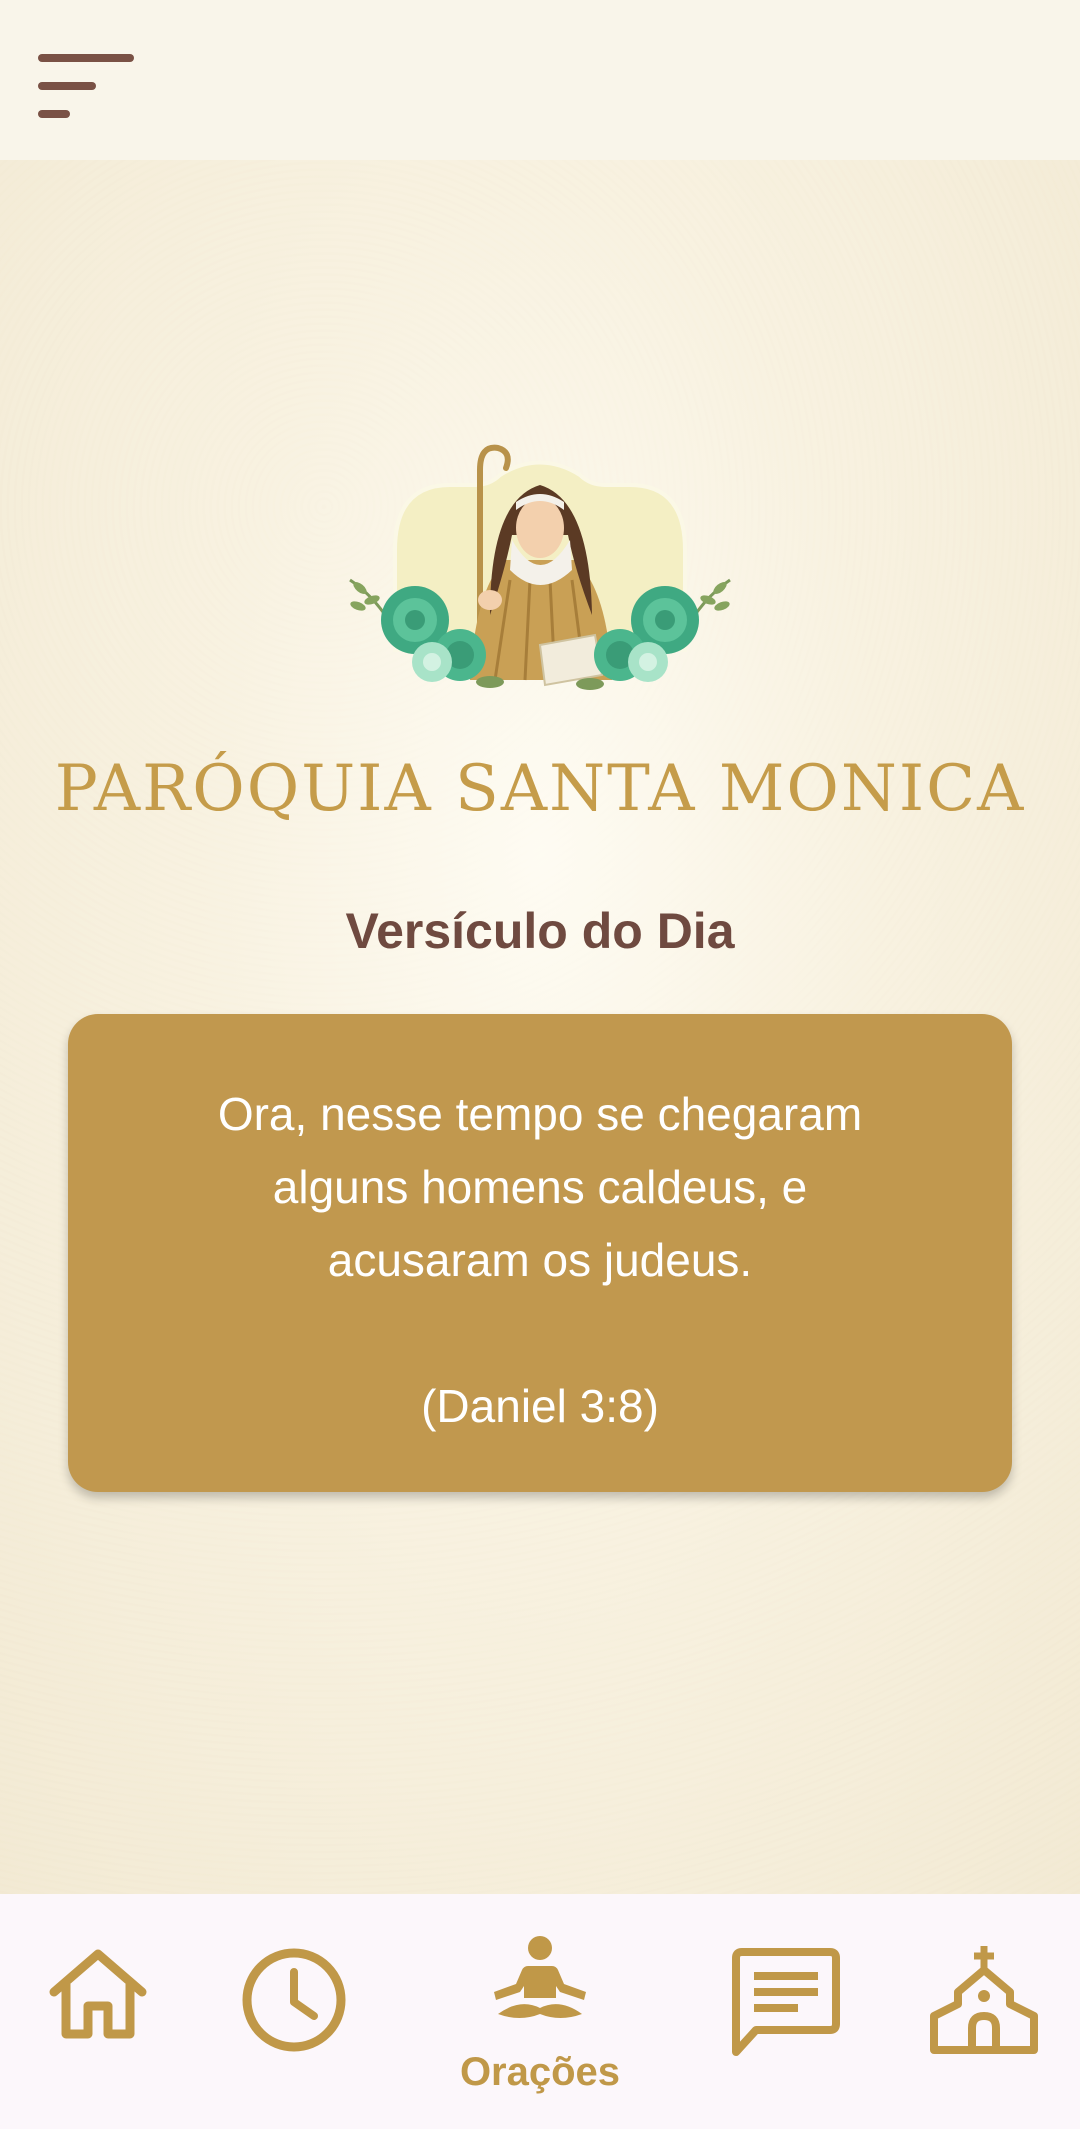  Describe the element at coordinates (540, 1260) in the screenshot. I see `verse-line: acusaram os judeus.` at that location.